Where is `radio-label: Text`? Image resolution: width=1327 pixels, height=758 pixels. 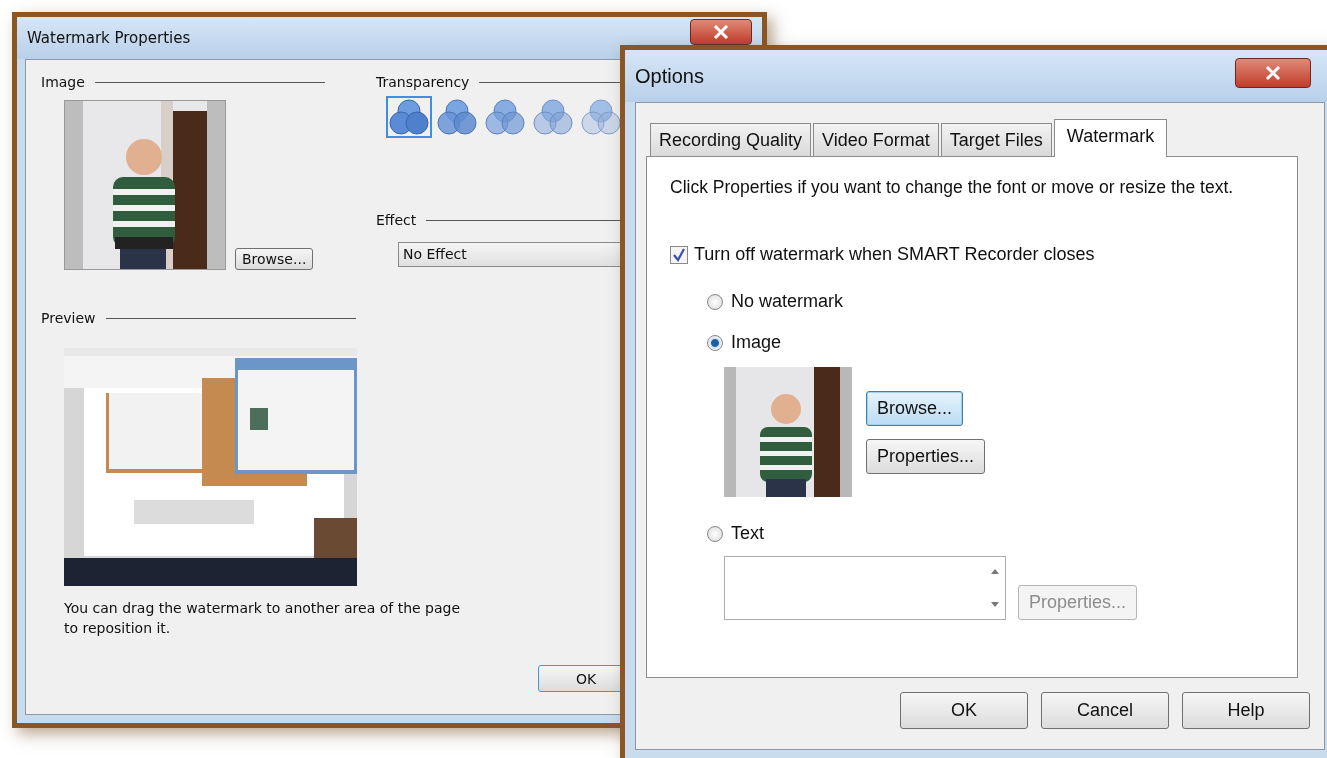
radio-label: Text is located at coordinates (747, 533).